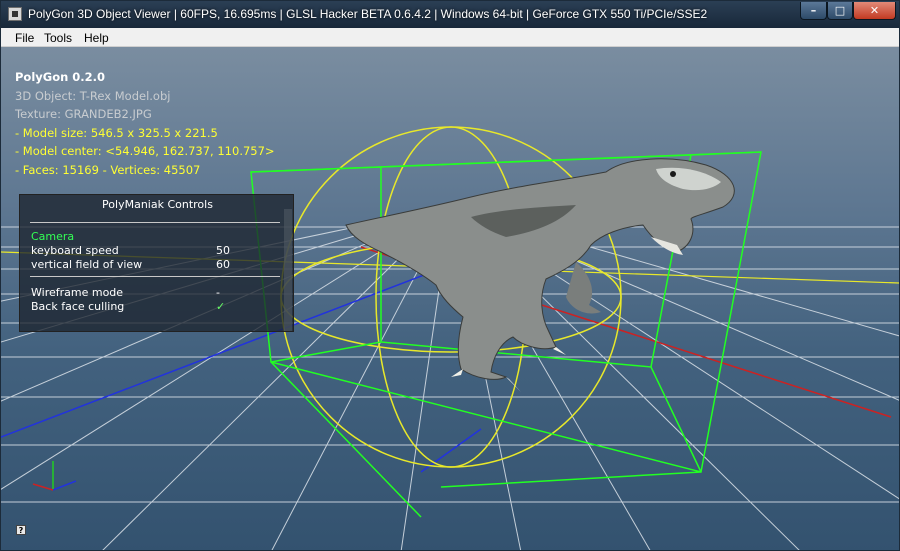 Image resolution: width=900 pixels, height=551 pixels. I want to click on menu-tools: Tools, so click(58, 38).